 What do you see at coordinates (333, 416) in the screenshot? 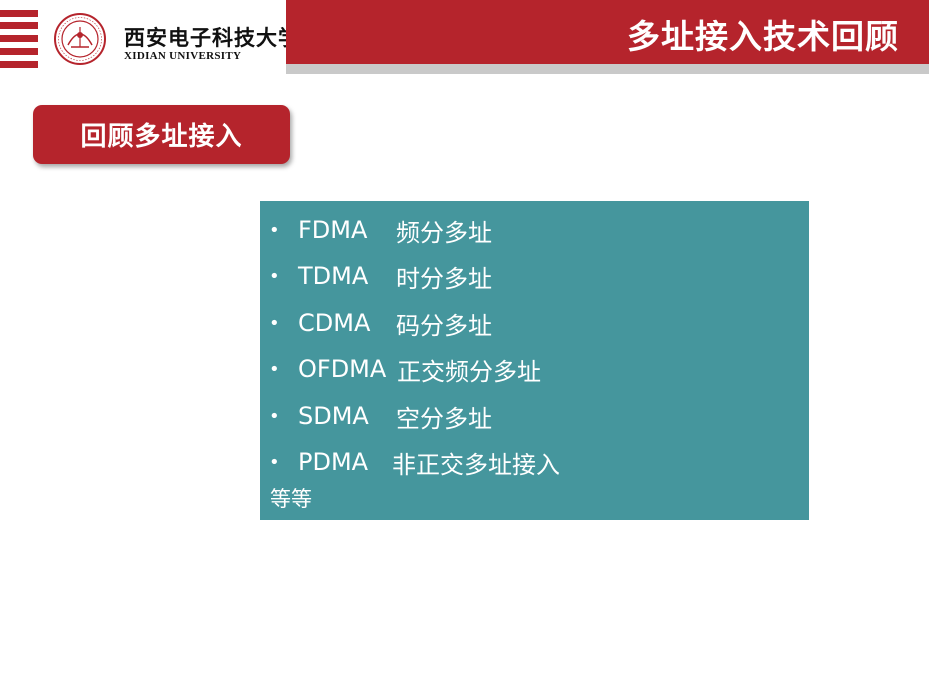
I see `item-abbr: SDMA` at bounding box center [333, 416].